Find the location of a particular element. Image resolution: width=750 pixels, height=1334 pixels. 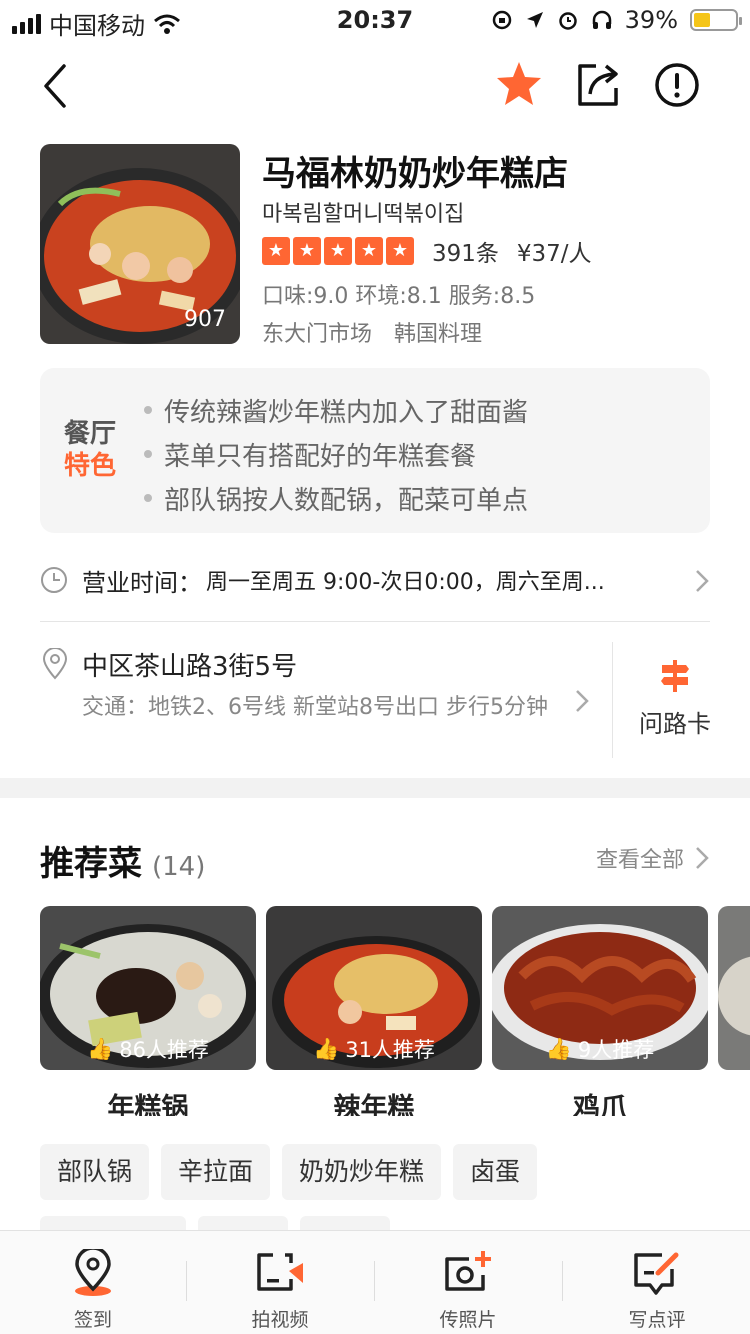

route-card-label: 问路卡 is located at coordinates (675, 724).